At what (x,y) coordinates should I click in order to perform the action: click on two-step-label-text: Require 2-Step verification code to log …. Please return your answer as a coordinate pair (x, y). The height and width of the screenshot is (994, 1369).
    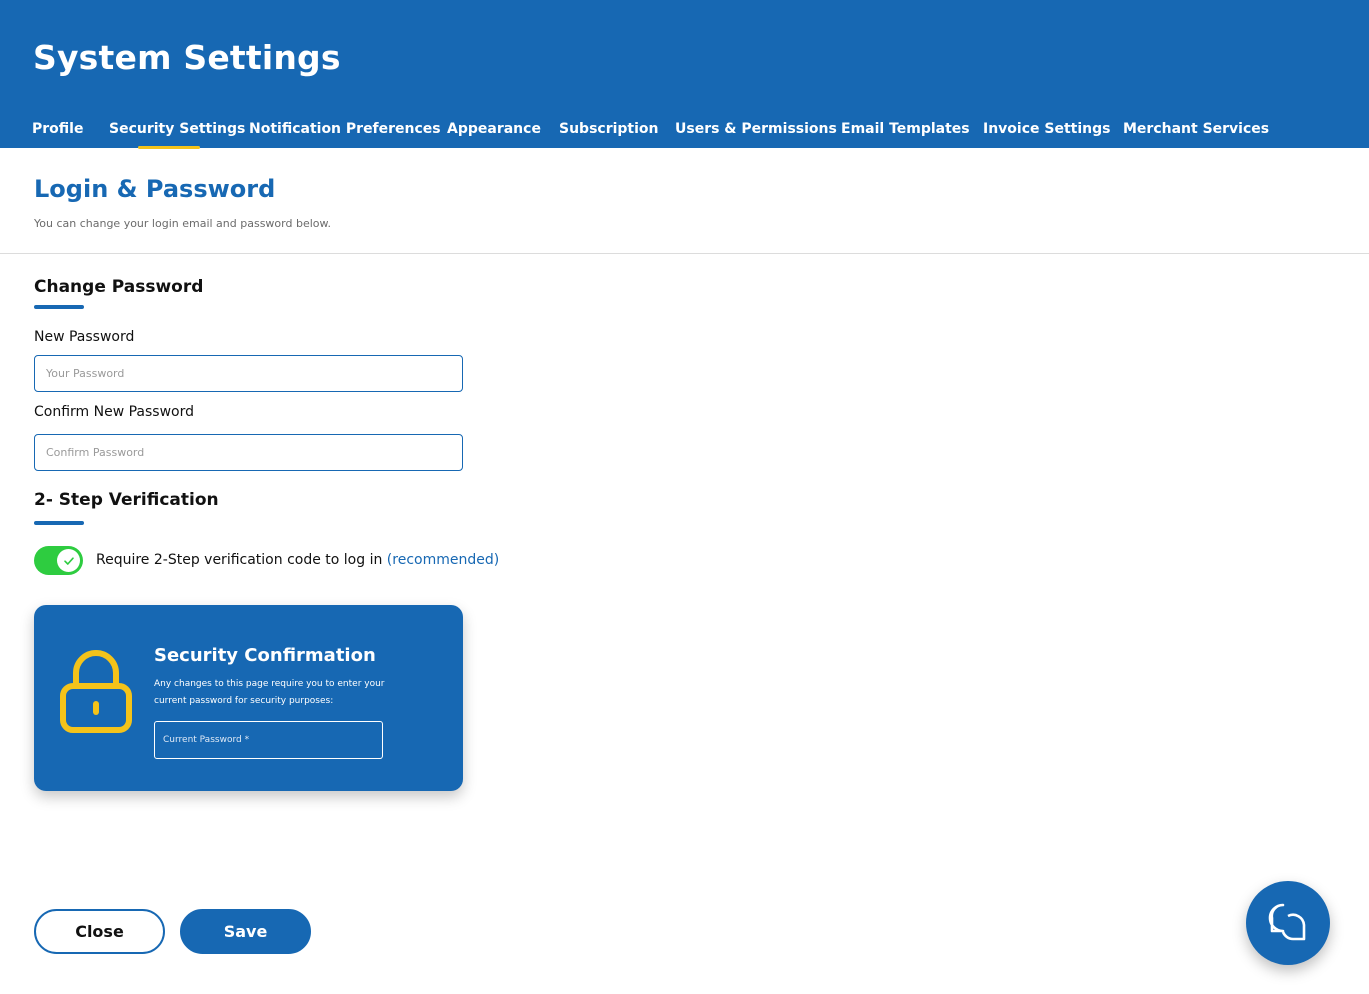
    Looking at the image, I should click on (241, 560).